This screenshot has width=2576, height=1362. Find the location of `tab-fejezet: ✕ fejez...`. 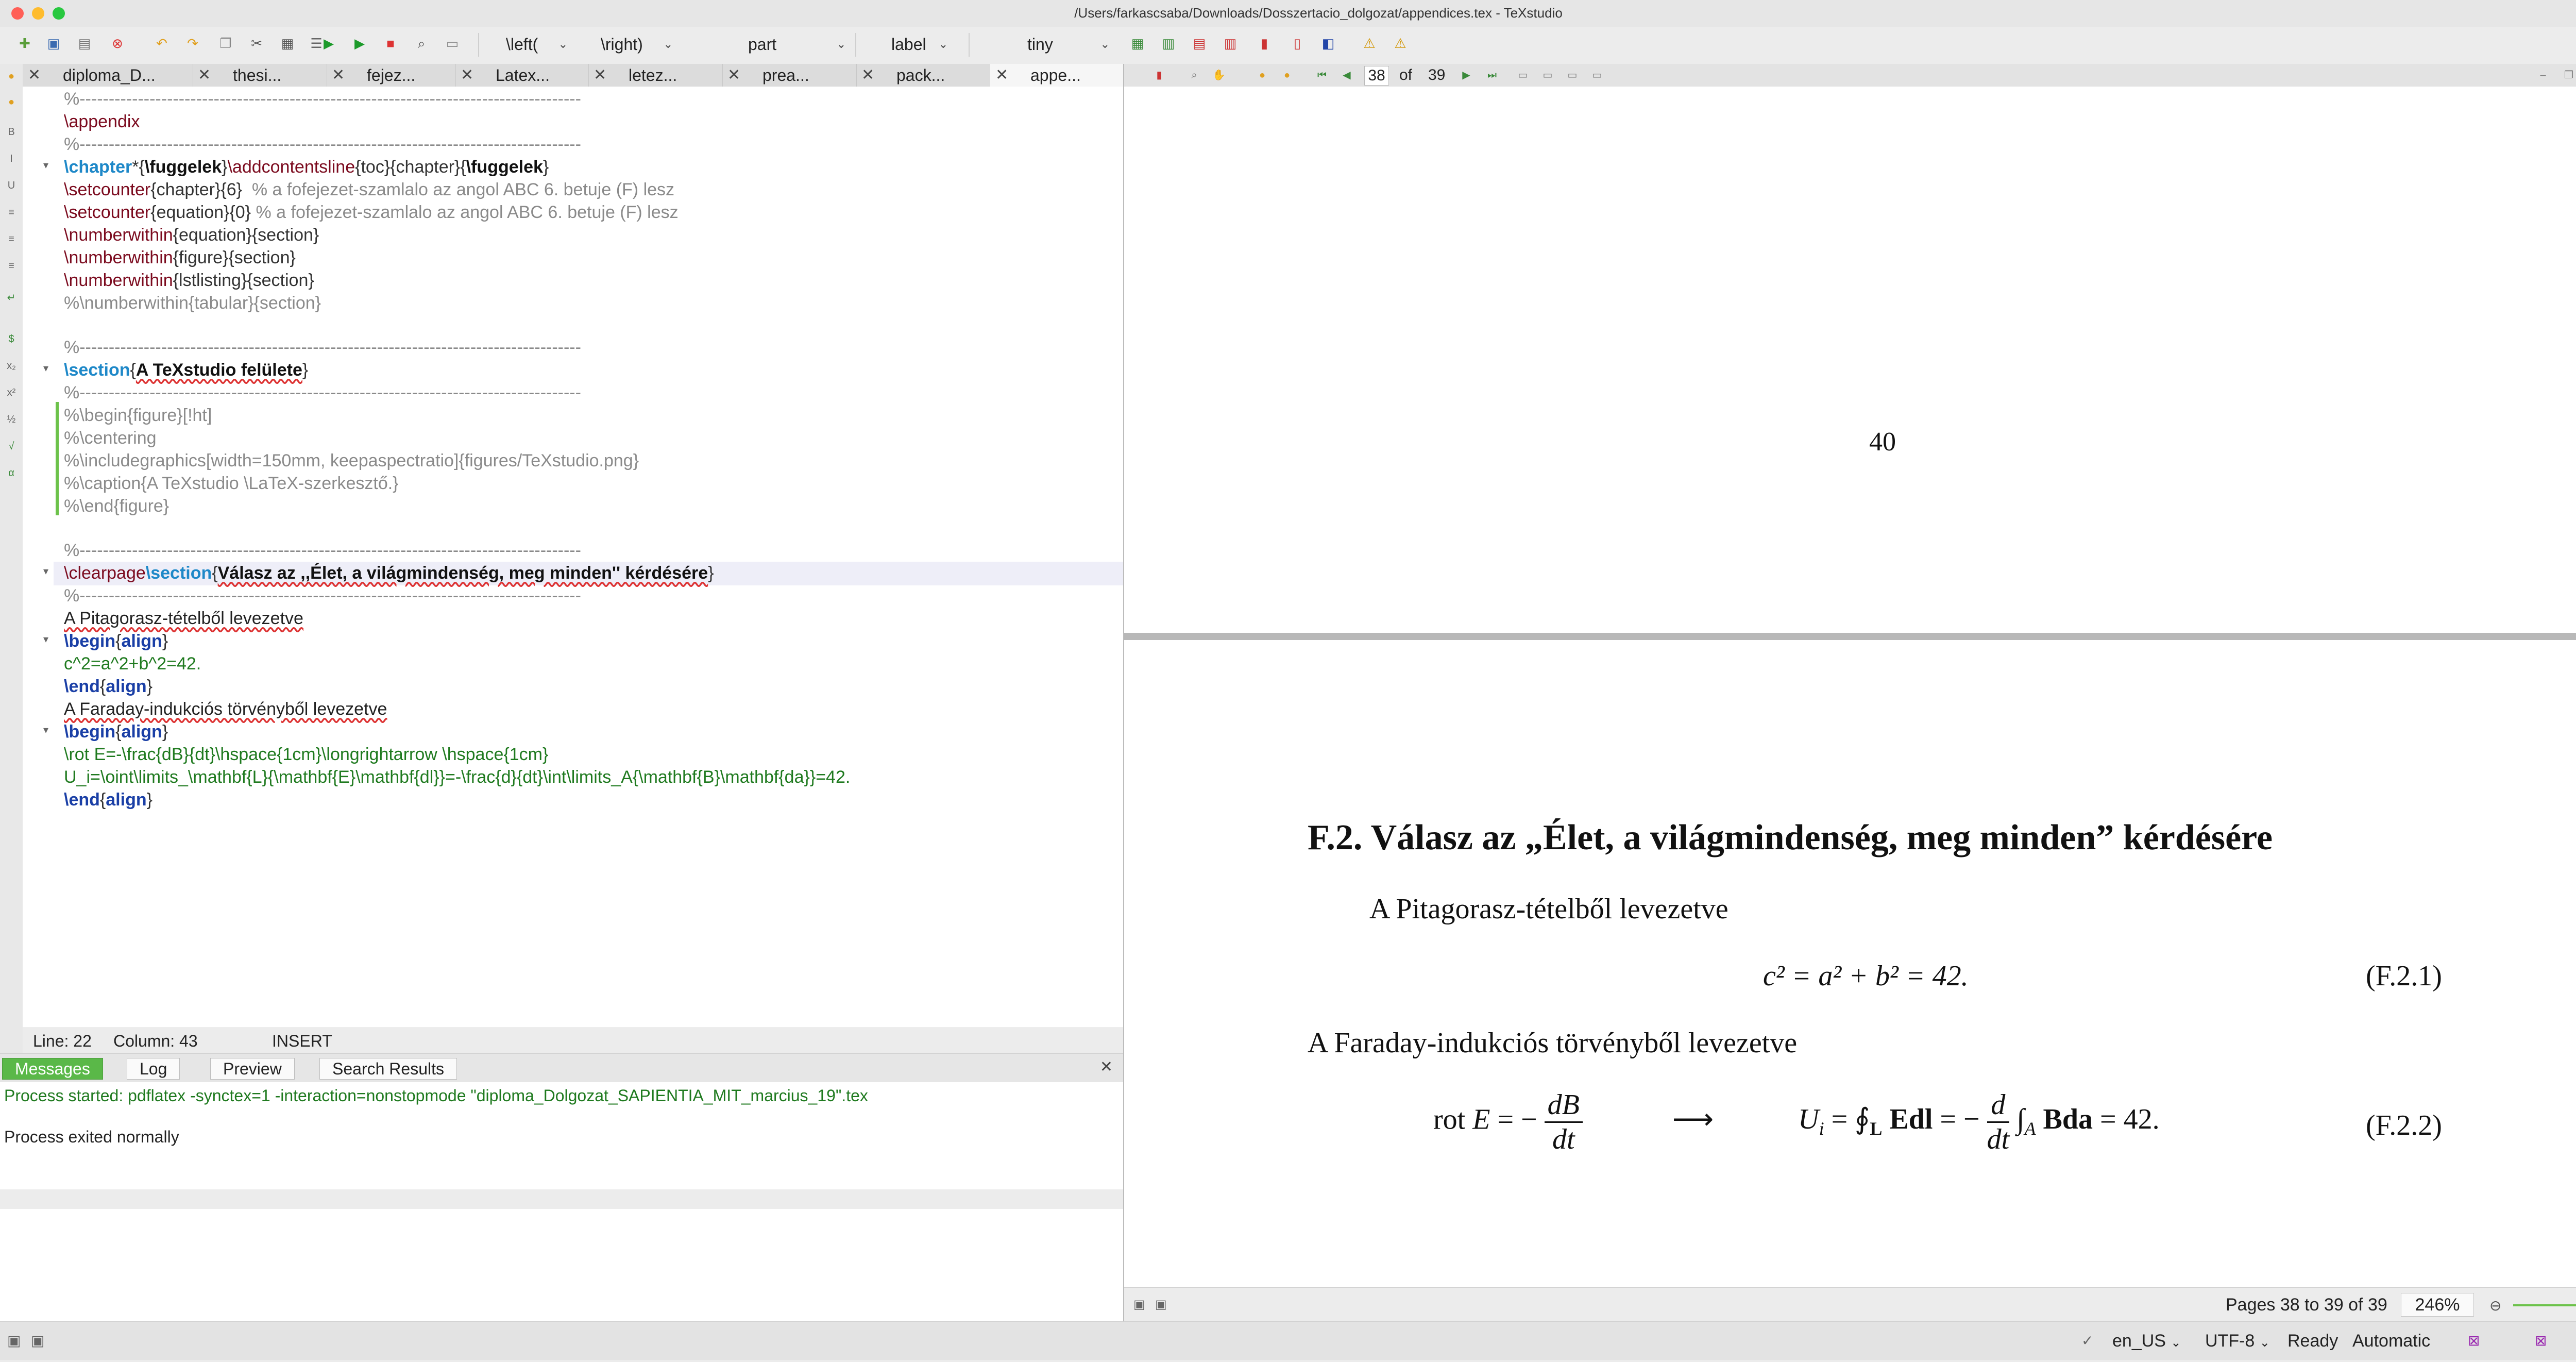

tab-fejezet: ✕ fejez... is located at coordinates (391, 76).